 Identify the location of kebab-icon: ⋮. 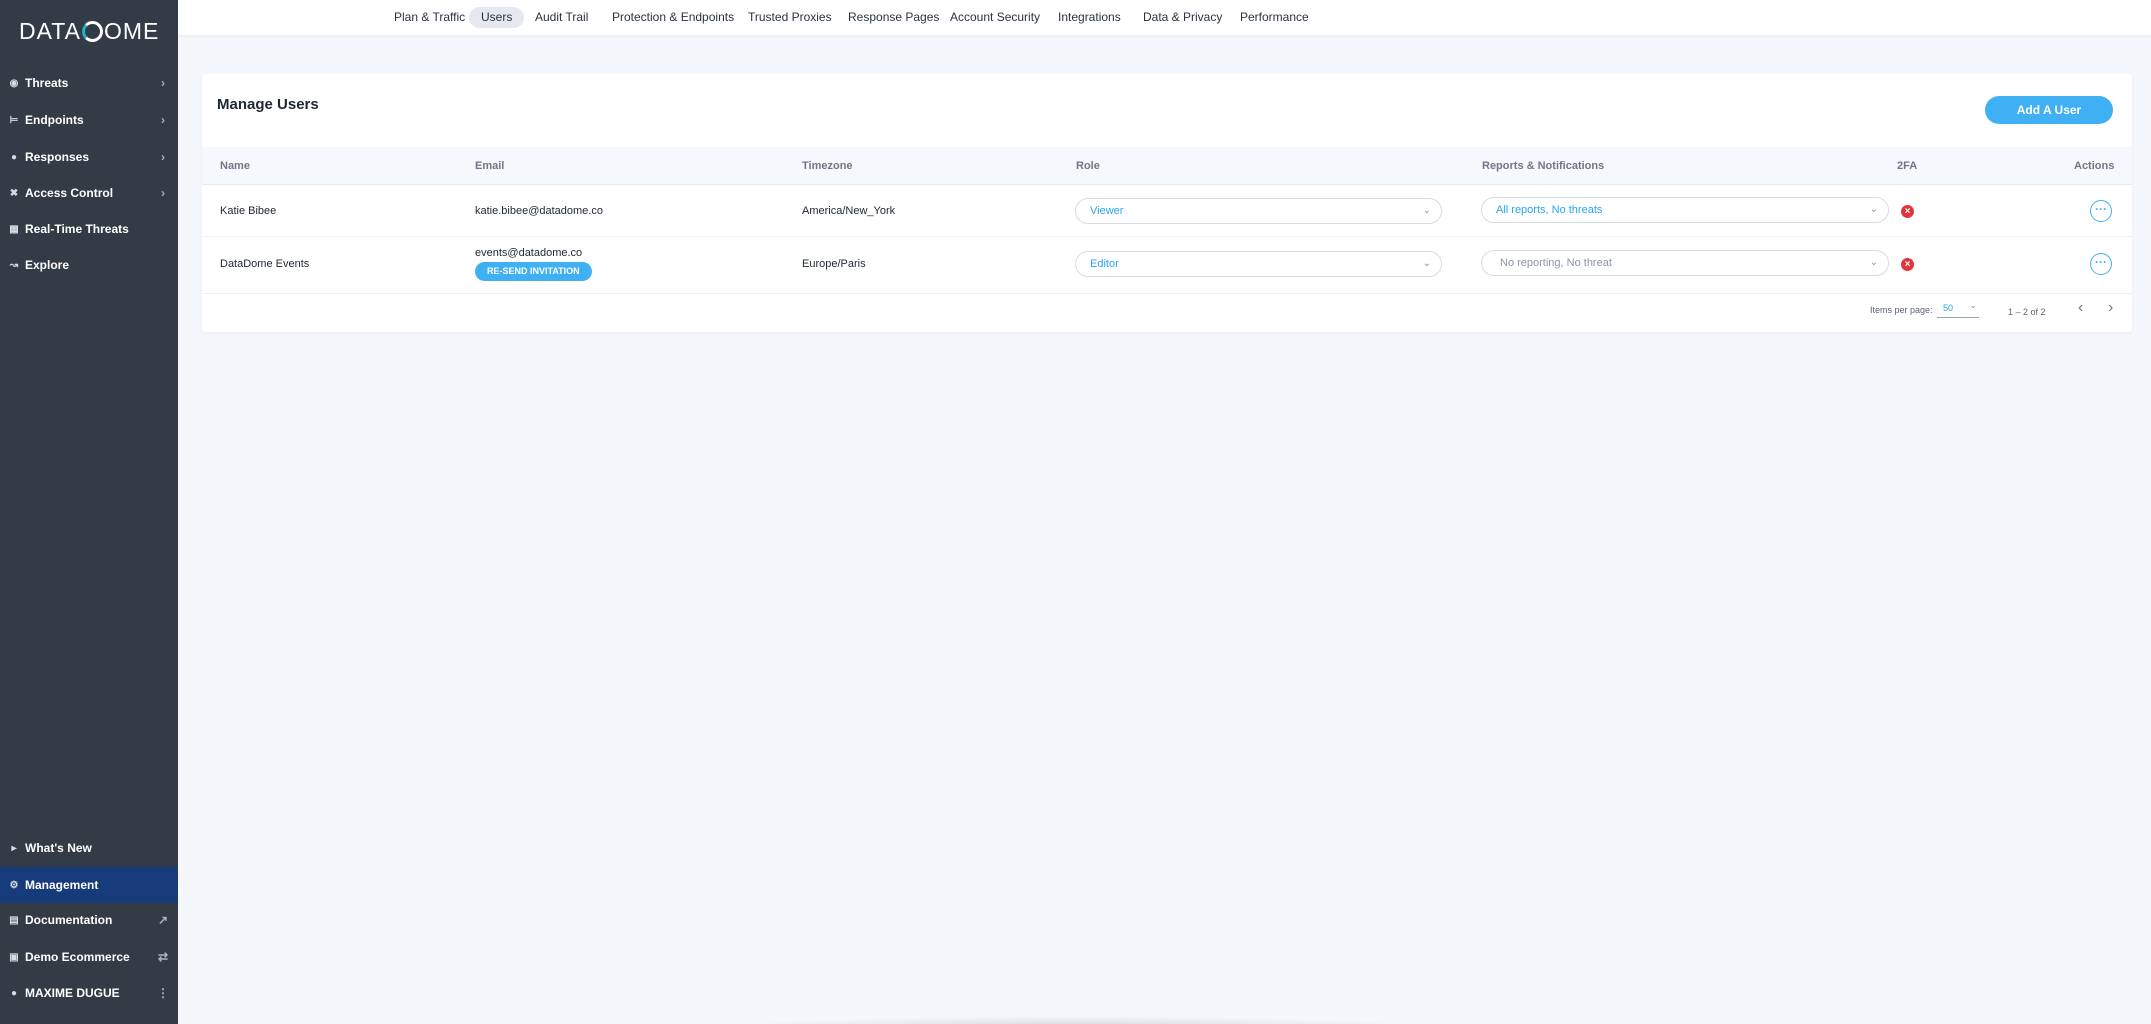
(163, 993).